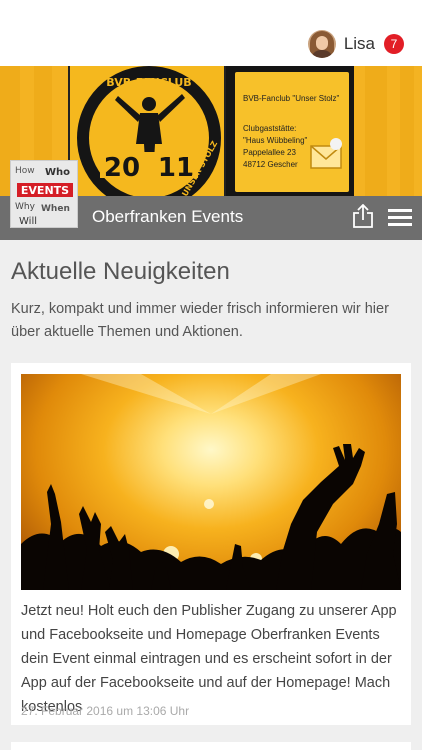 This screenshot has width=422, height=750. I want to click on notification-badge: 7, so click(394, 44).